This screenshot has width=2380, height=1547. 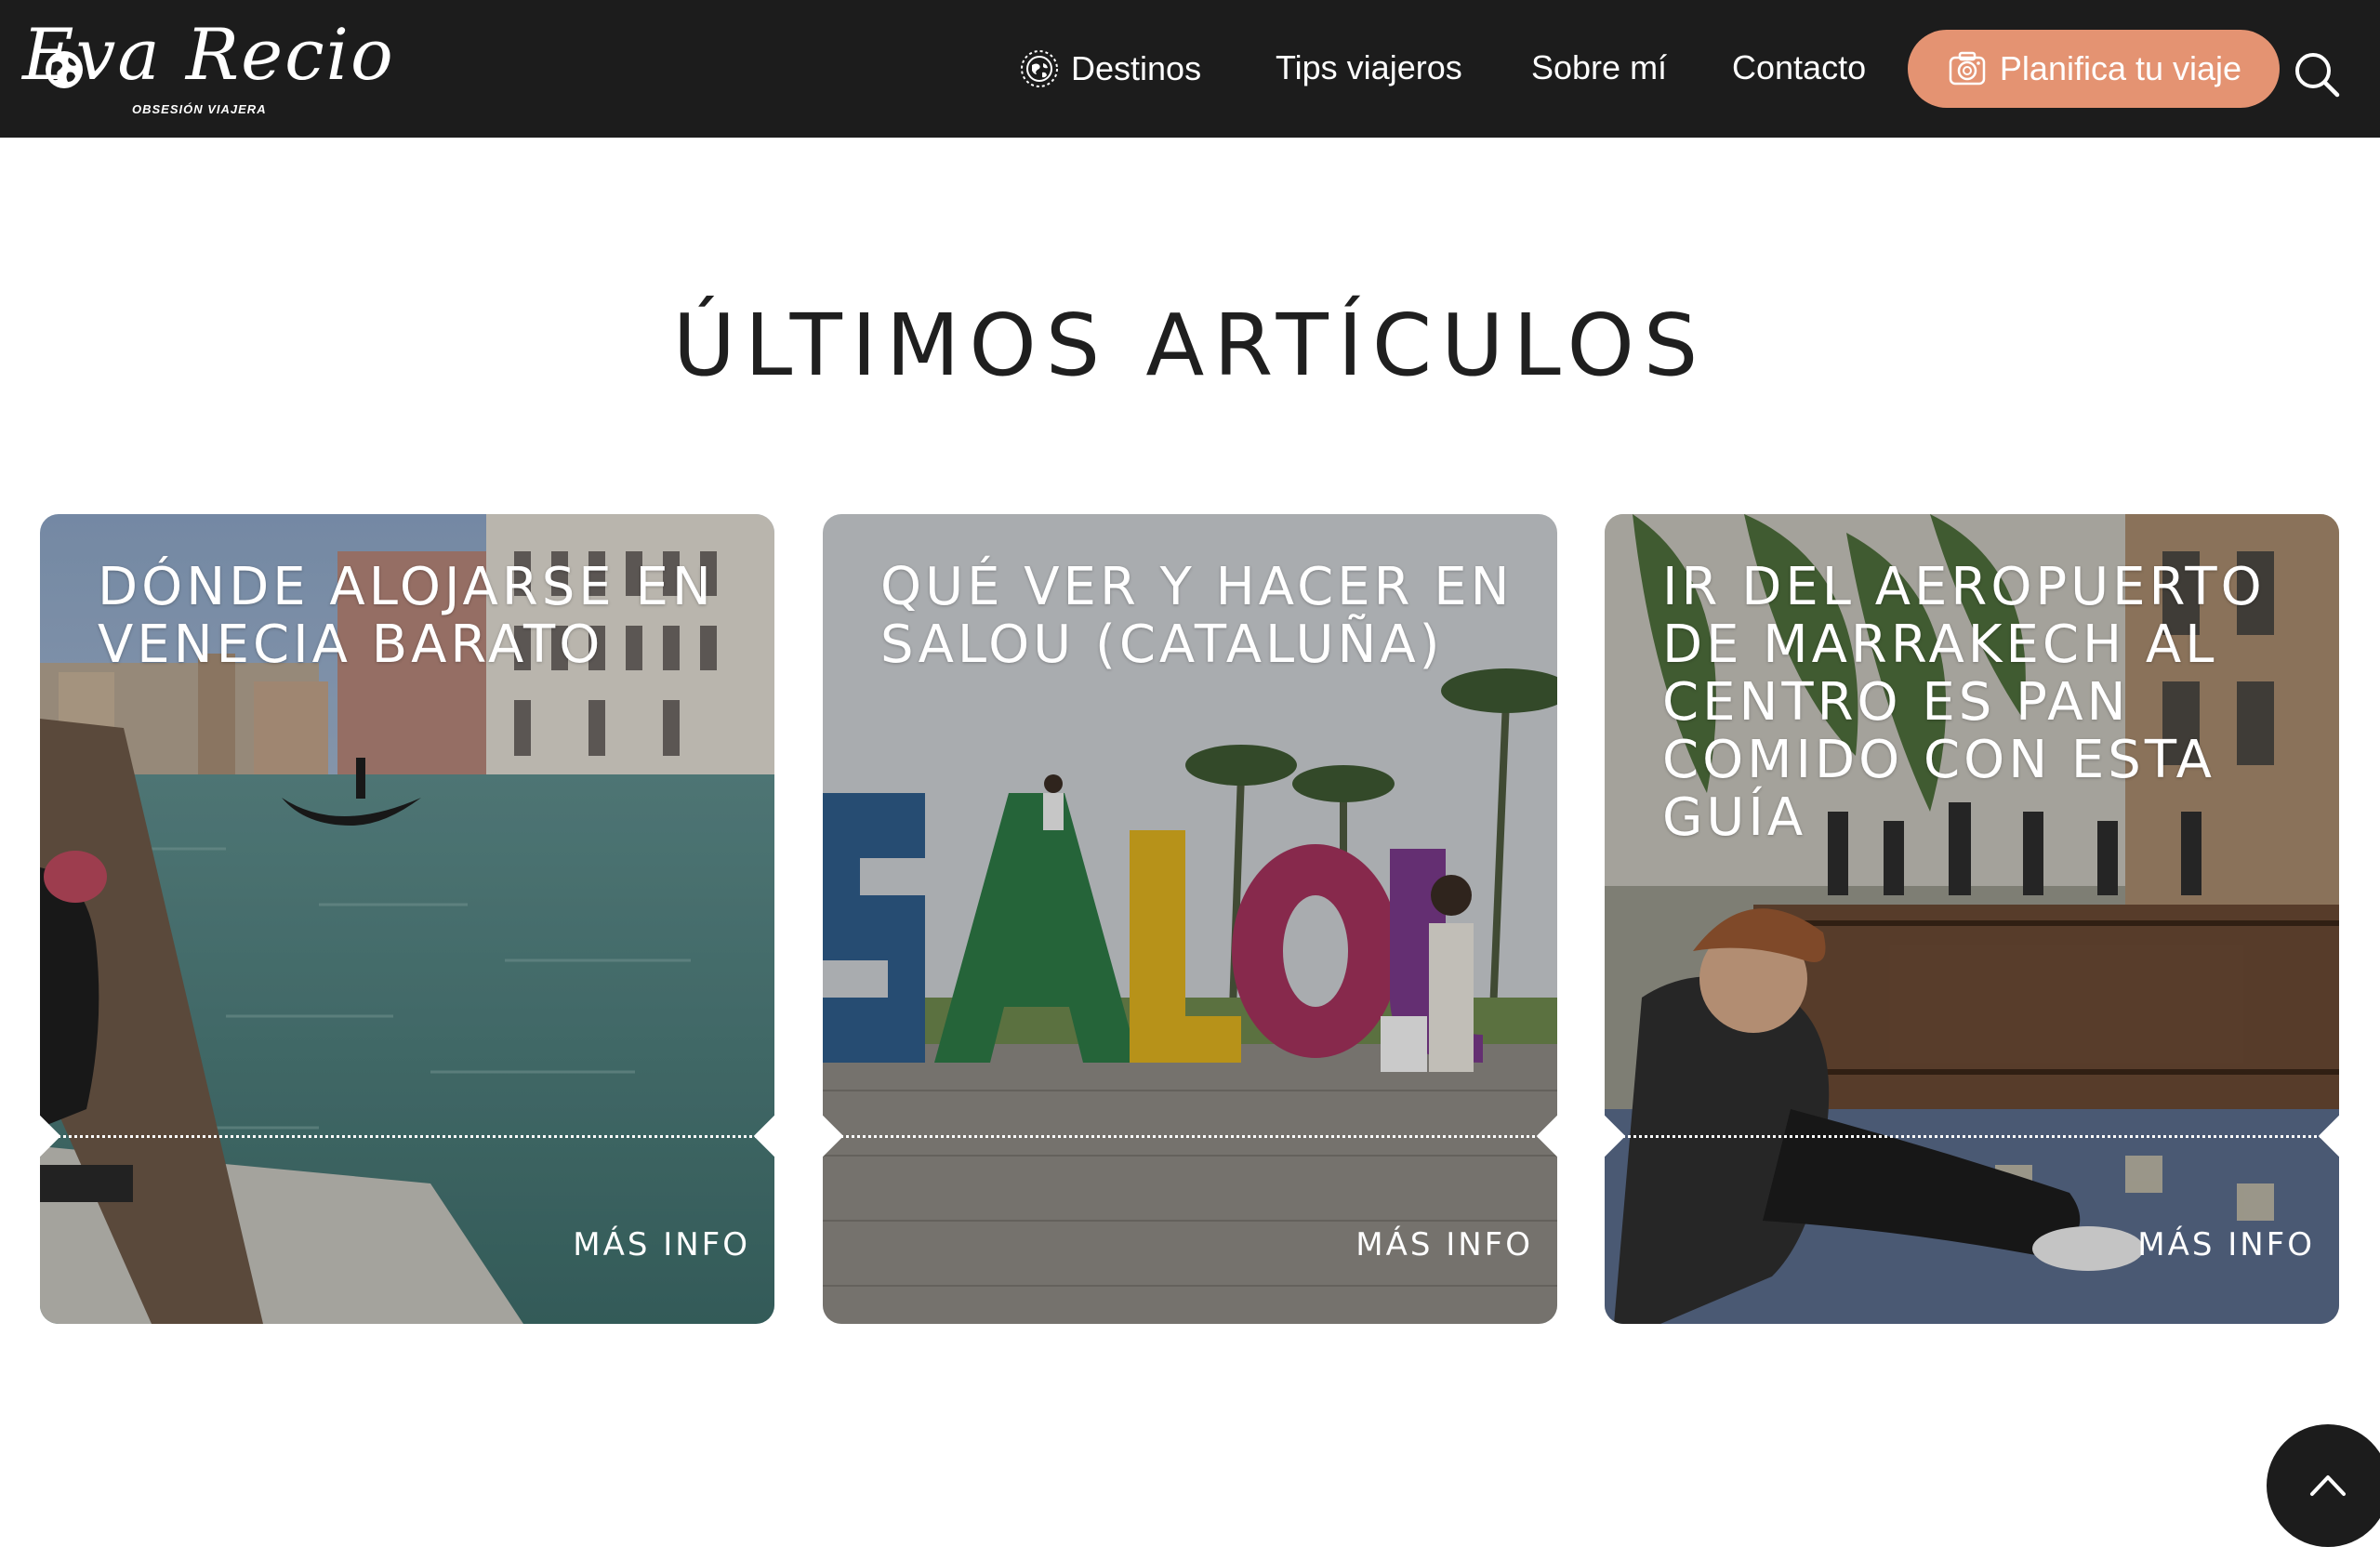 What do you see at coordinates (199, 109) in the screenshot?
I see `logo-tagline: OBSESIÓN VIAJERA` at bounding box center [199, 109].